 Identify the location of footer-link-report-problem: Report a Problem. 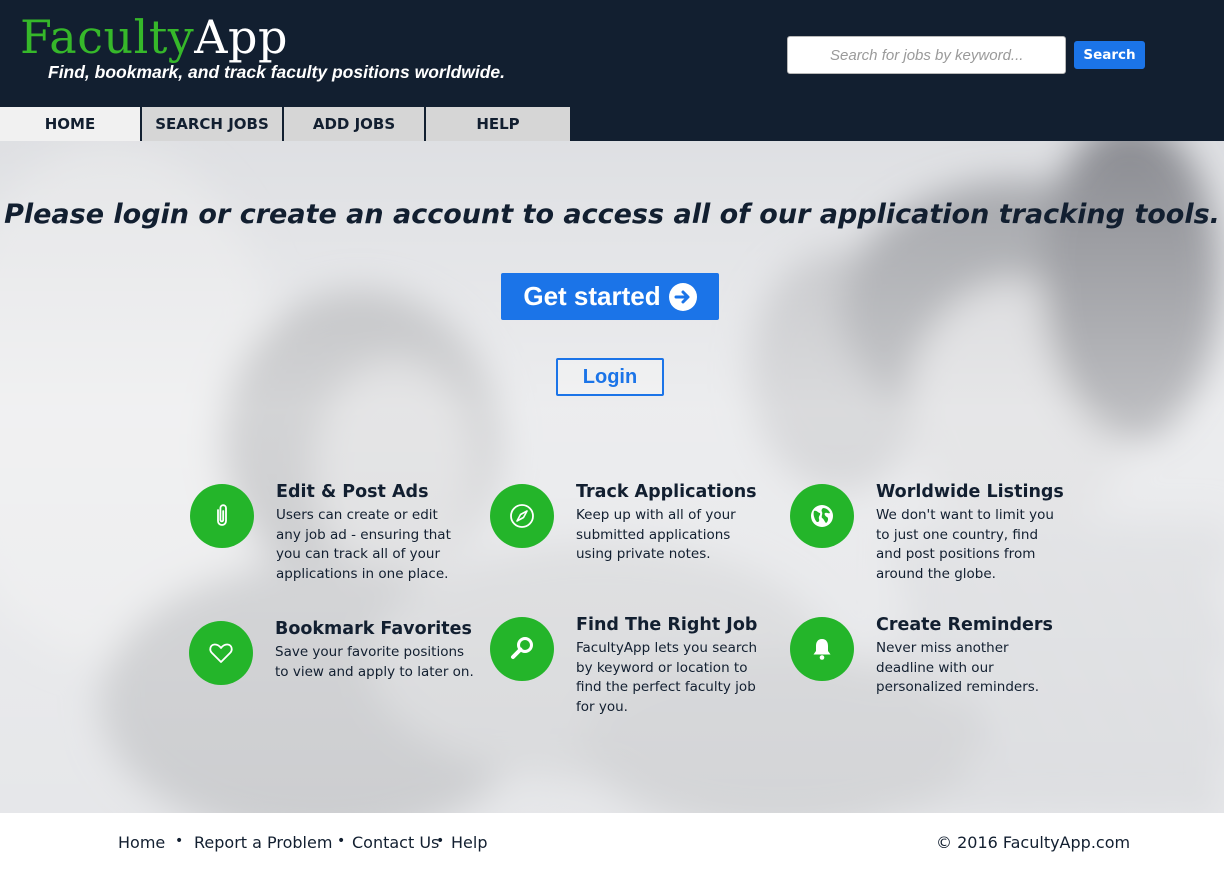
(263, 842).